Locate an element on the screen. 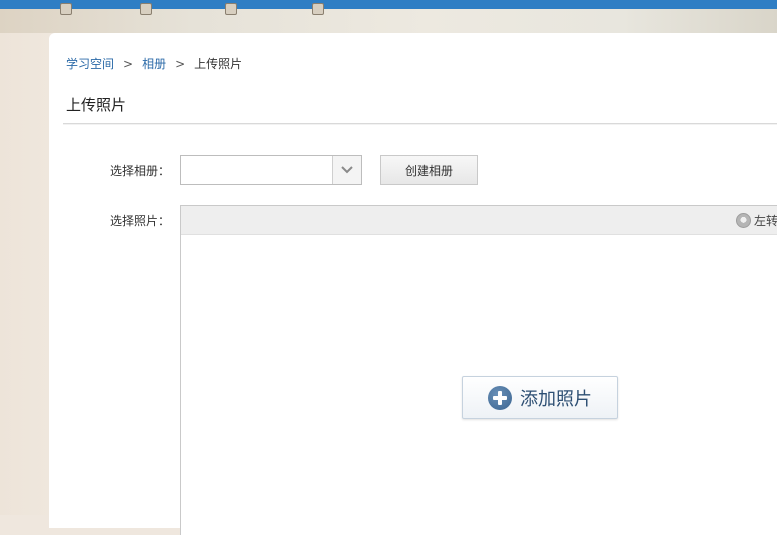 Image resolution: width=777 pixels, height=535 pixels. add-photo-button: 添加照片 is located at coordinates (540, 397).